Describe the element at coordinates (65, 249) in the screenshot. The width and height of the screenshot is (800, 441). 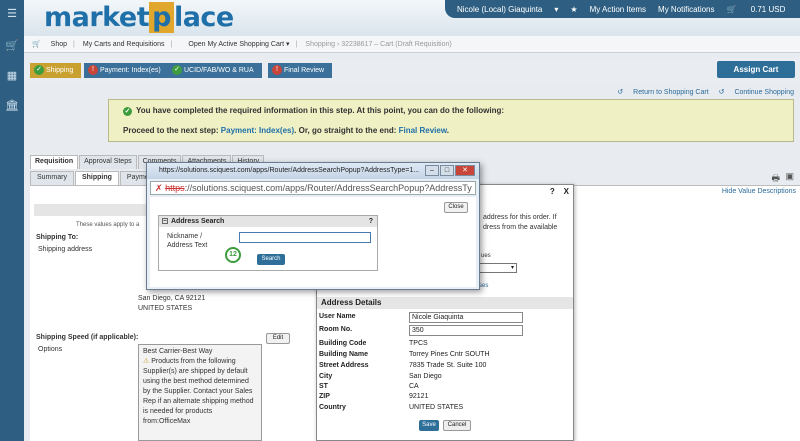
I see `shipping-address-label: Shipping address` at that location.